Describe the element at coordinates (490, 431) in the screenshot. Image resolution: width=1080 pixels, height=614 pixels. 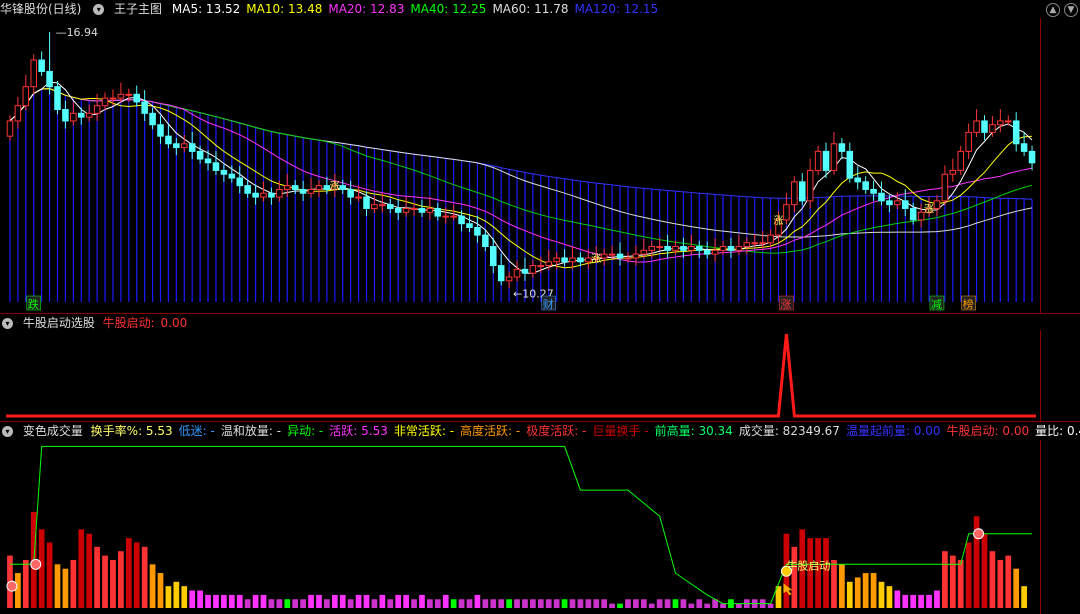
I see `volume-legend-item: 高度活跃: -` at that location.